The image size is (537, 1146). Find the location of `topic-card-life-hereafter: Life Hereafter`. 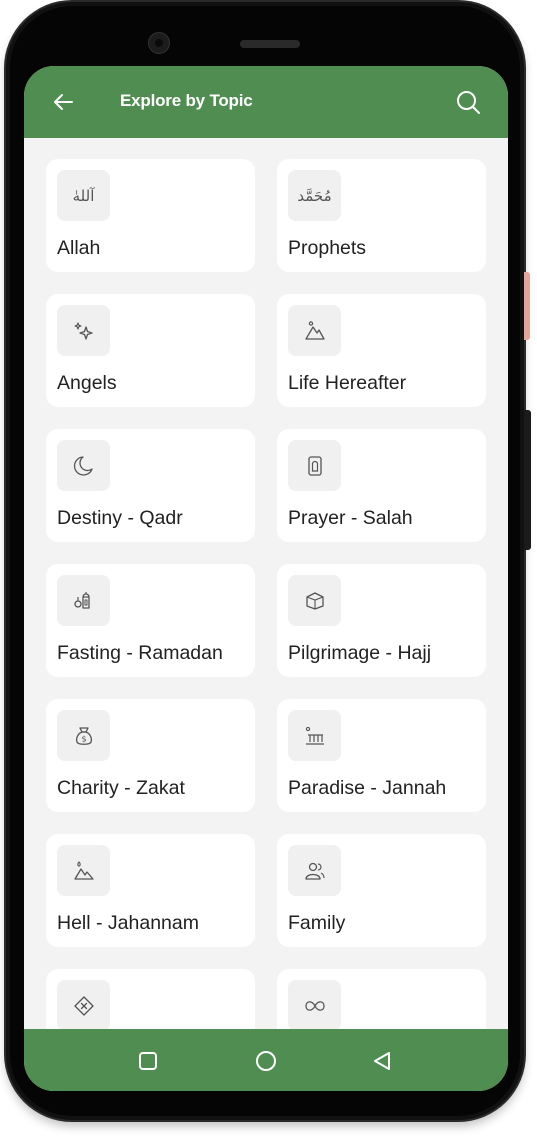

topic-card-life-hereafter: Life Hereafter is located at coordinates (381, 350).